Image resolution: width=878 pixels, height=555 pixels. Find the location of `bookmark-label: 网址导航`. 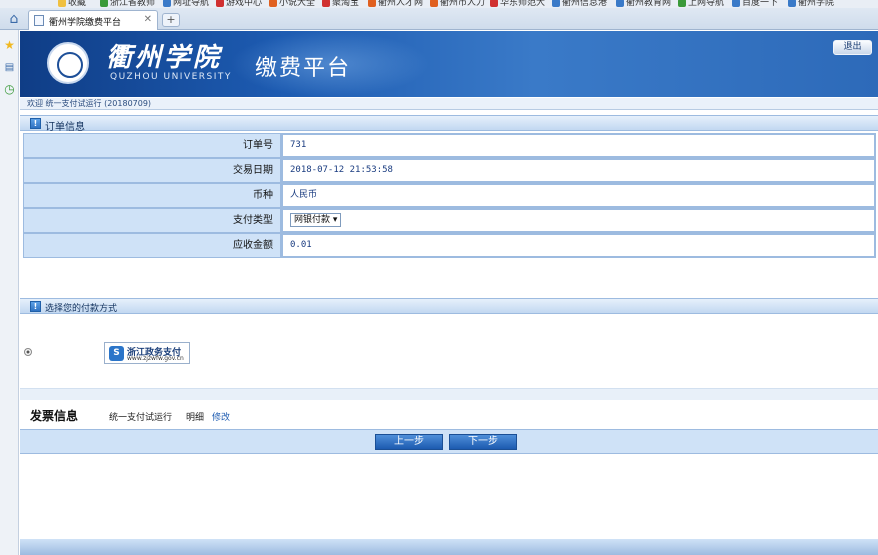

bookmark-label: 网址导航 is located at coordinates (191, 4).